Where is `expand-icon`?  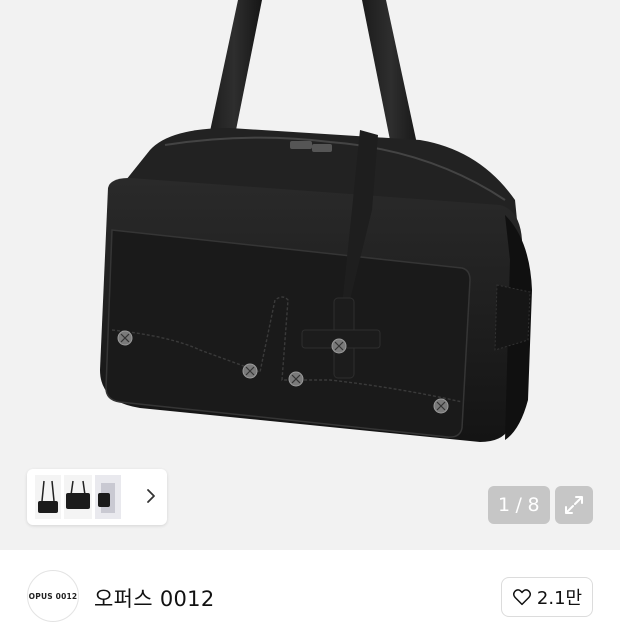 expand-icon is located at coordinates (574, 505).